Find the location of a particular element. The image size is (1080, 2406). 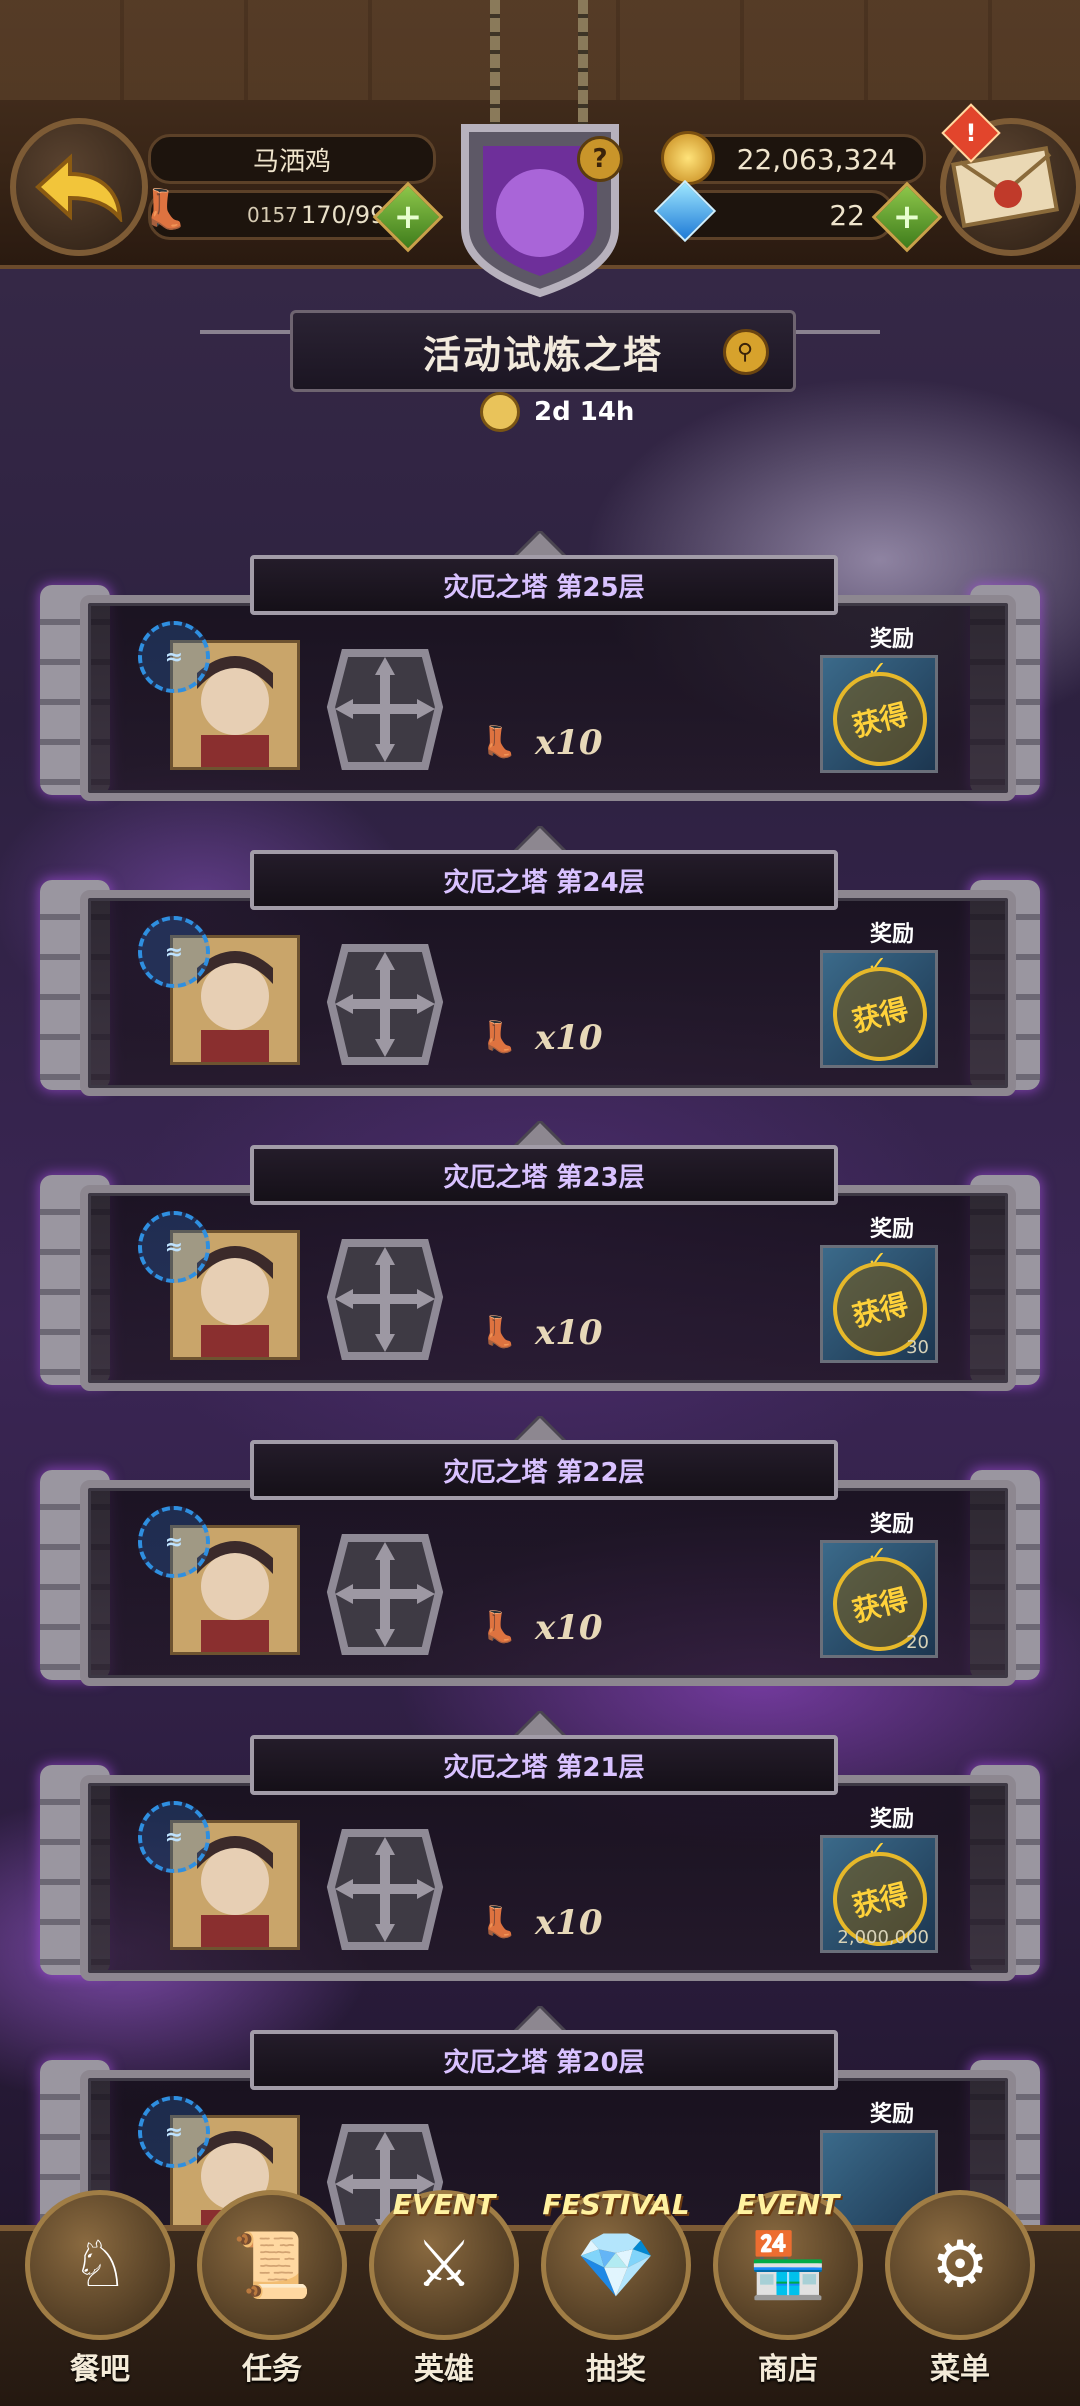

floor-name: 灾厄之塔 第21层 is located at coordinates (544, 1767).